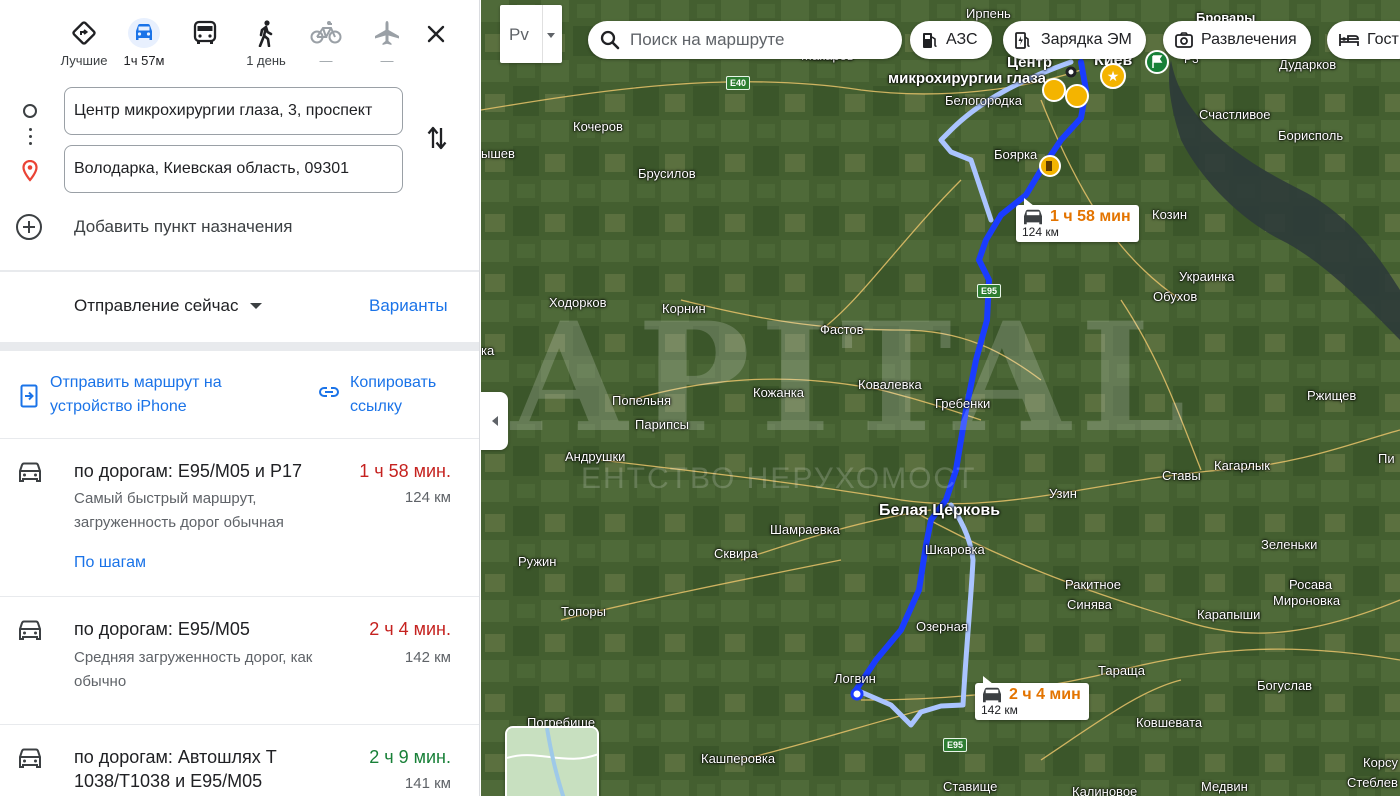 Image resolution: width=1400 pixels, height=796 pixels. Describe the element at coordinates (942, 626) in the screenshot. I see `place-label: Озерная` at that location.